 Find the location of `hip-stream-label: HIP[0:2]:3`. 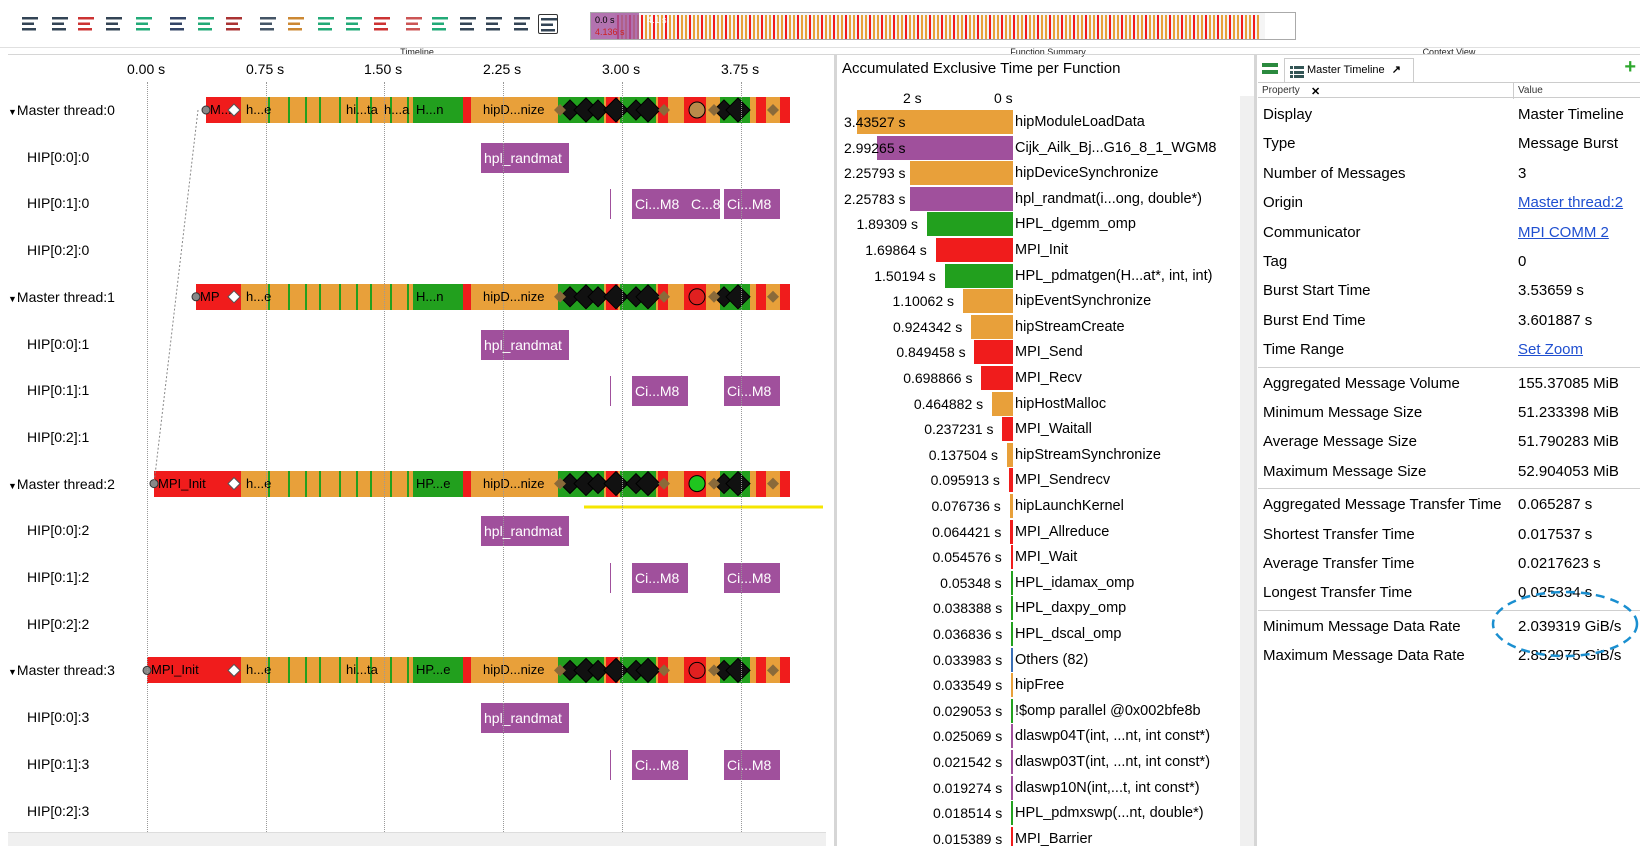

hip-stream-label: HIP[0:2]:3 is located at coordinates (58, 811).